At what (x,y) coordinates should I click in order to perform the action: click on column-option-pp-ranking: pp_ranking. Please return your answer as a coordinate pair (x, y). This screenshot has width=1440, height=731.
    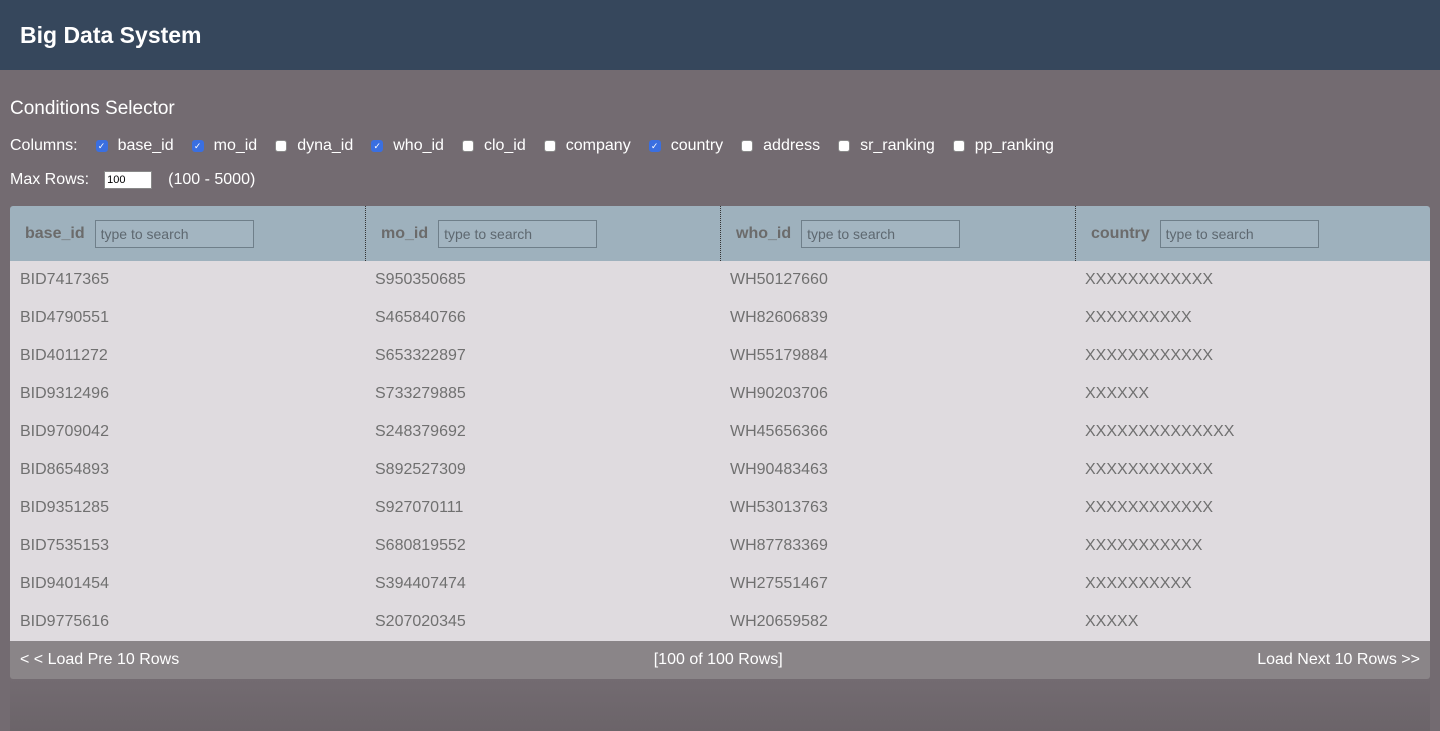
    Looking at the image, I should click on (1003, 146).